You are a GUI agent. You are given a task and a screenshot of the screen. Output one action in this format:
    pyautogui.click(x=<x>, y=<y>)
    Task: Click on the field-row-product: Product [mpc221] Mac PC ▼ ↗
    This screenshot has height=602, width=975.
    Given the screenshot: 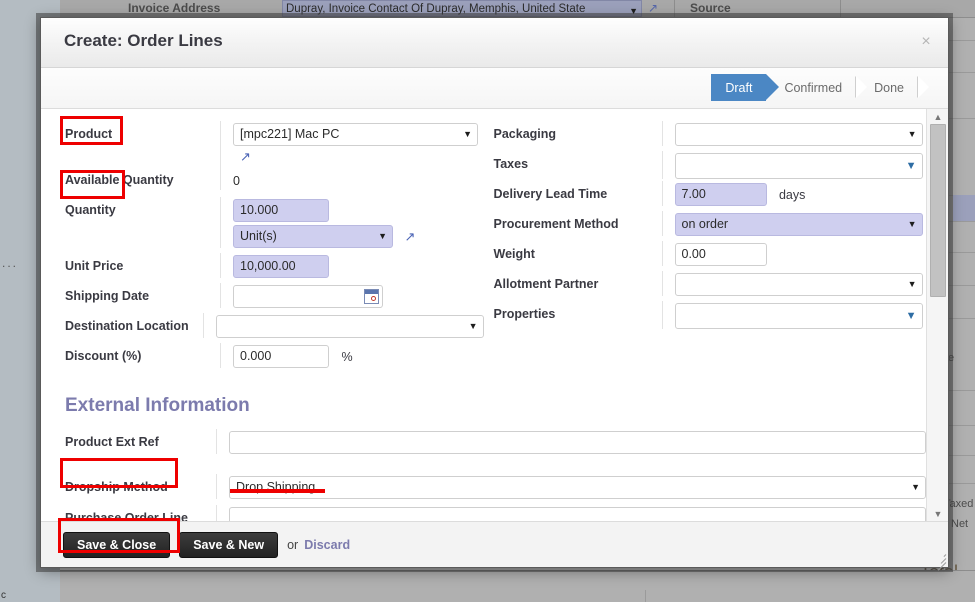 What is the action you would take?
    pyautogui.click(x=274, y=144)
    